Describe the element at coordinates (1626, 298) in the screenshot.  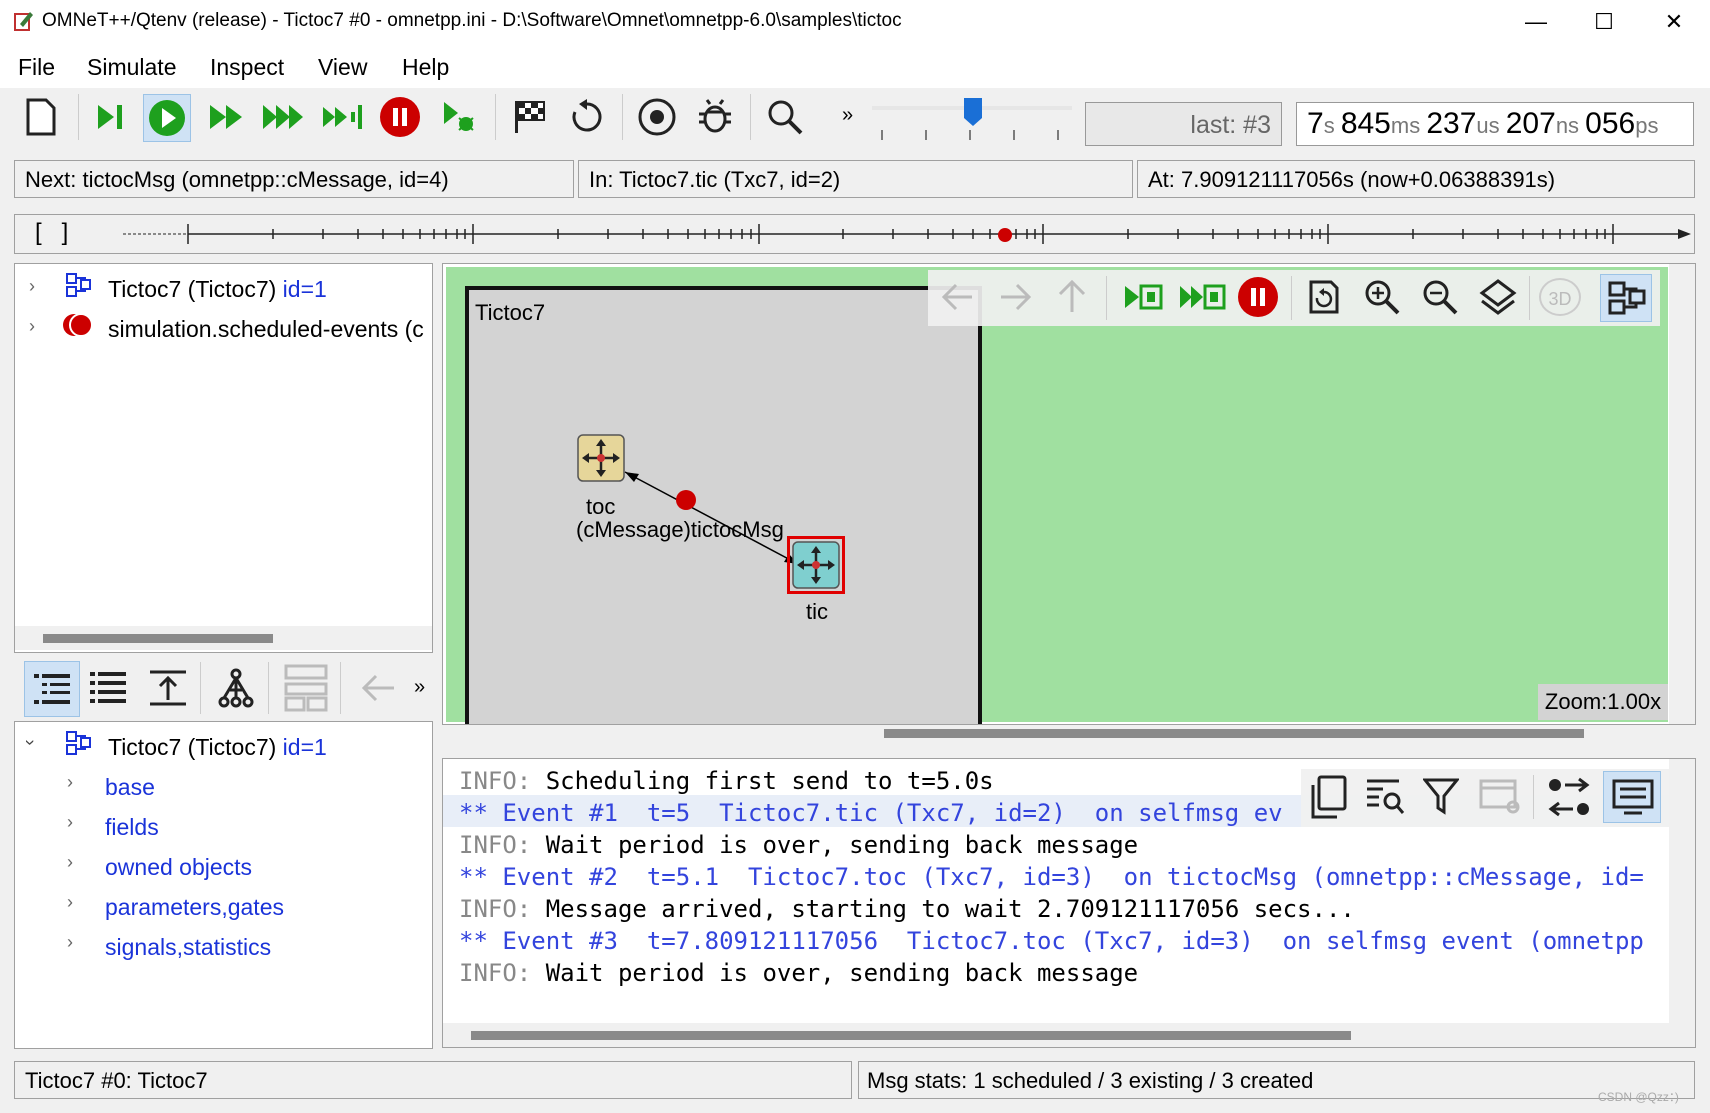
I see `canvas-mode-button` at that location.